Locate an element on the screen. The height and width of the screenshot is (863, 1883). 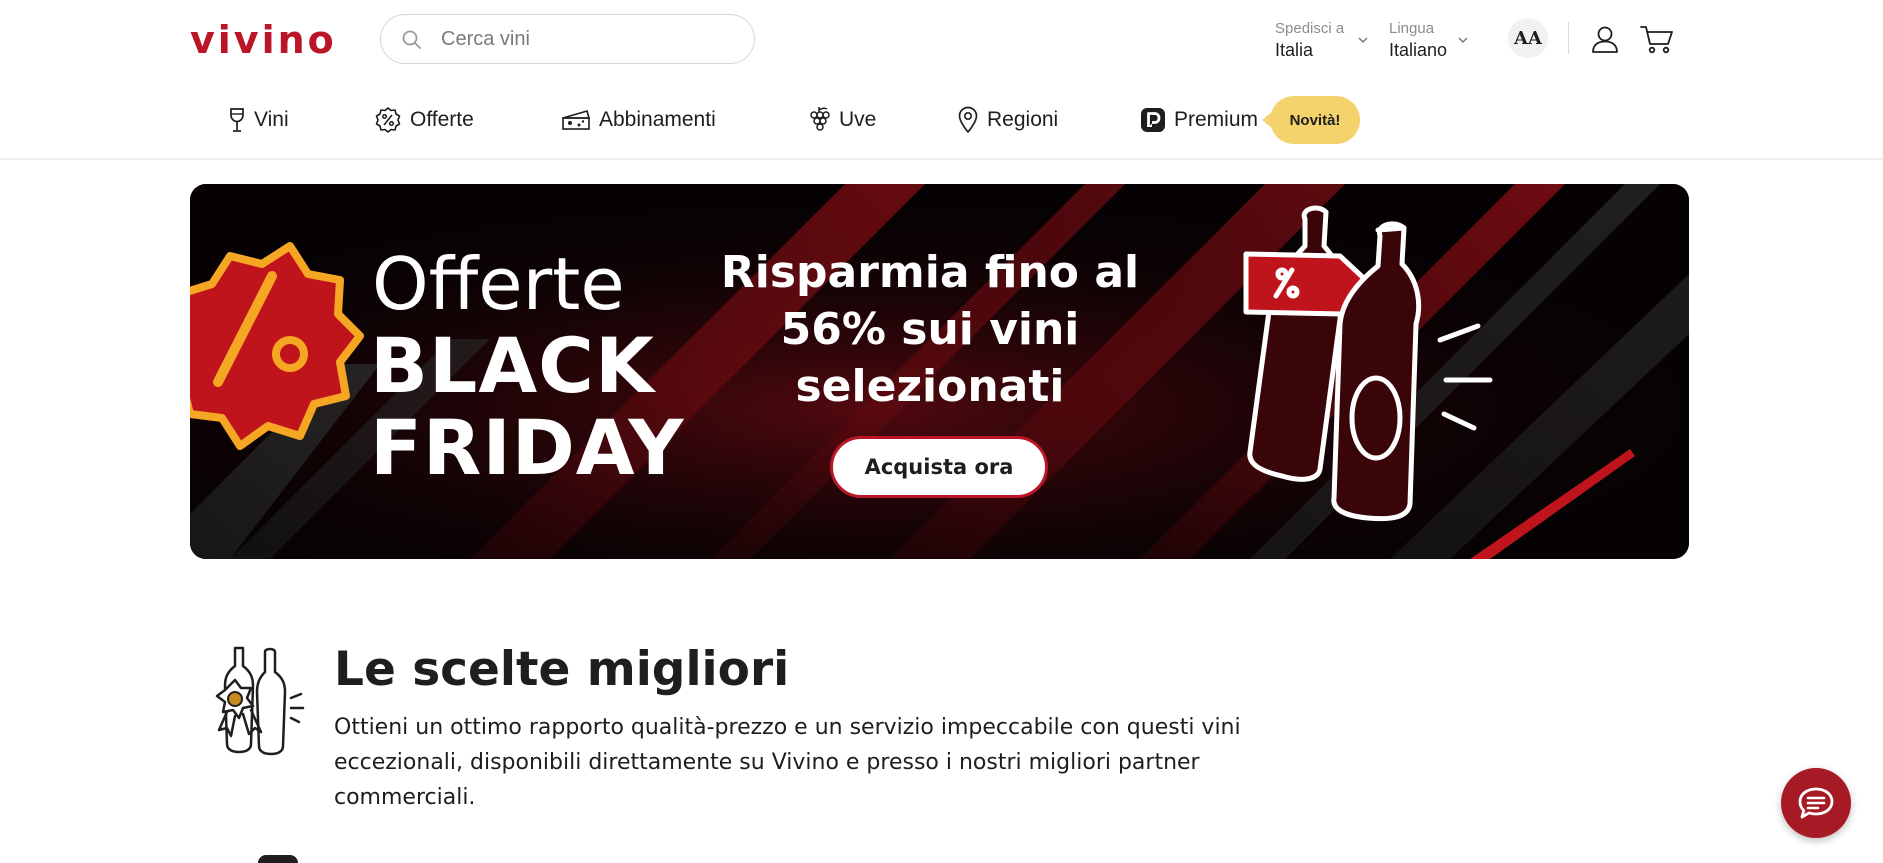
nav-item-premium: Premium is located at coordinates (1199, 120).